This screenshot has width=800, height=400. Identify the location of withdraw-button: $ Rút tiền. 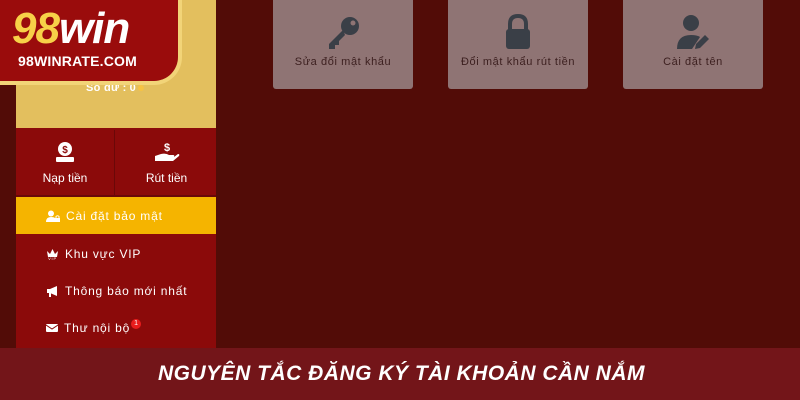
(166, 162).